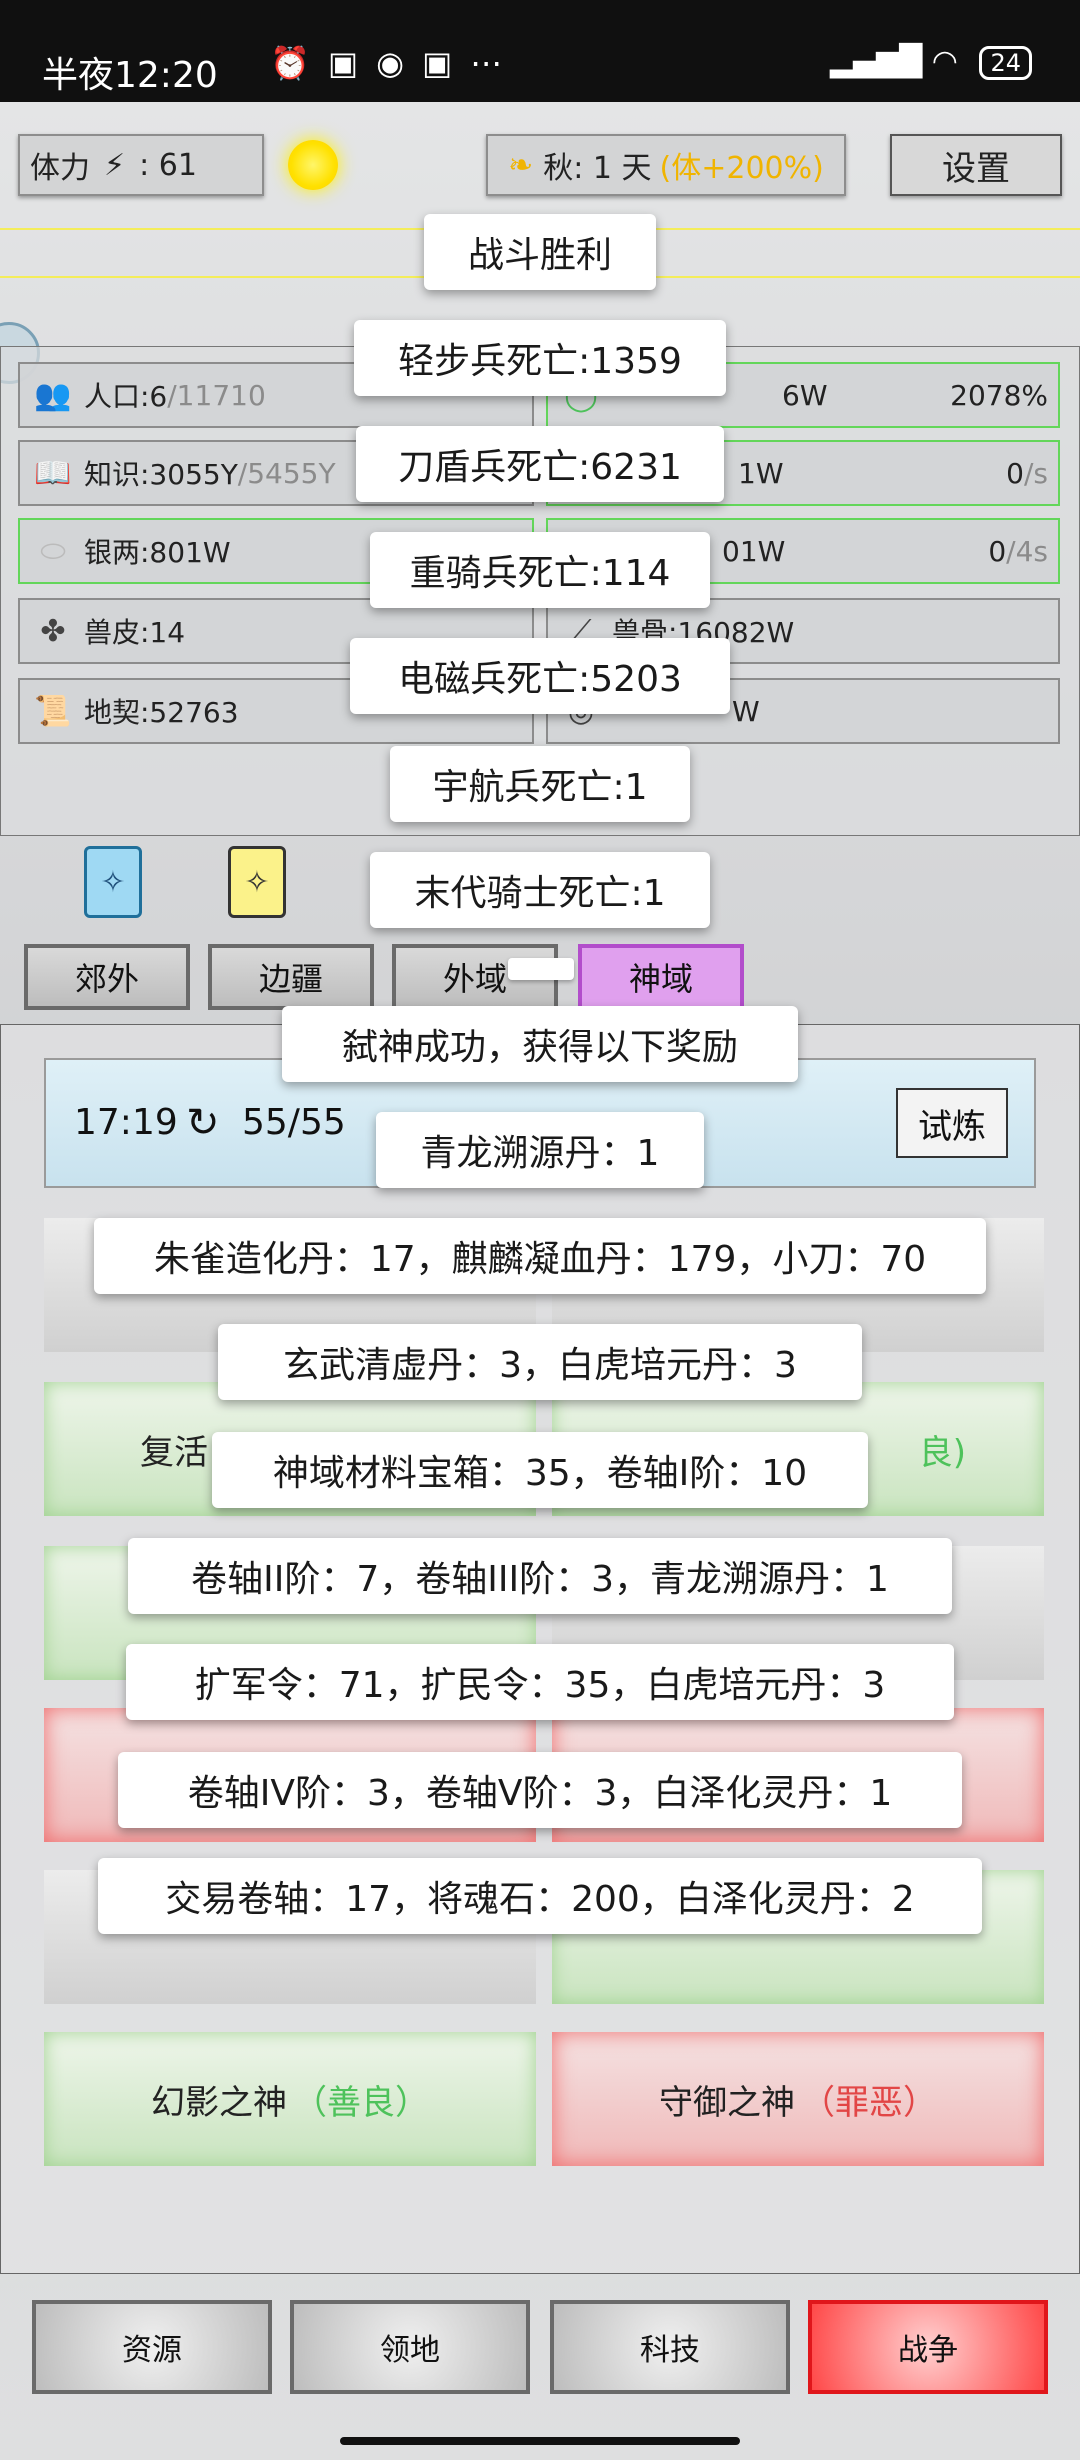 The image size is (1080, 2460). What do you see at coordinates (540, 1362) in the screenshot?
I see `toast-message: 玄武清虚丹：3，白虎培元丹：3` at bounding box center [540, 1362].